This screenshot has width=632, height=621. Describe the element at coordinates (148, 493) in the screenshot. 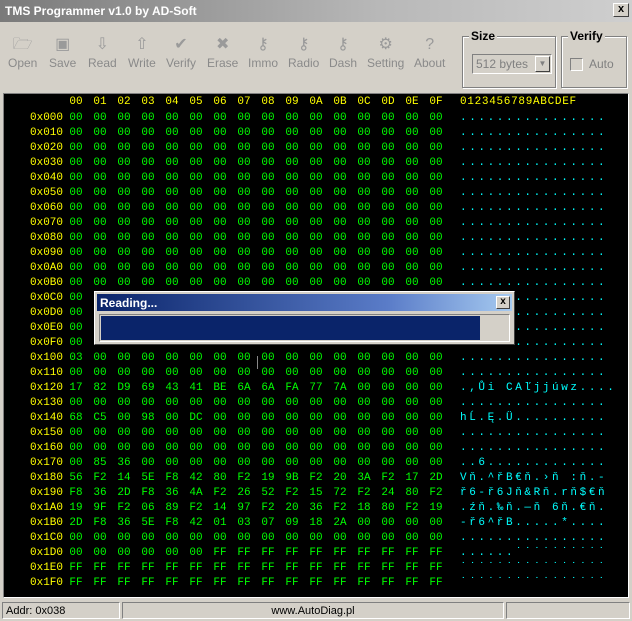

I see `hex-byte: F8` at that location.